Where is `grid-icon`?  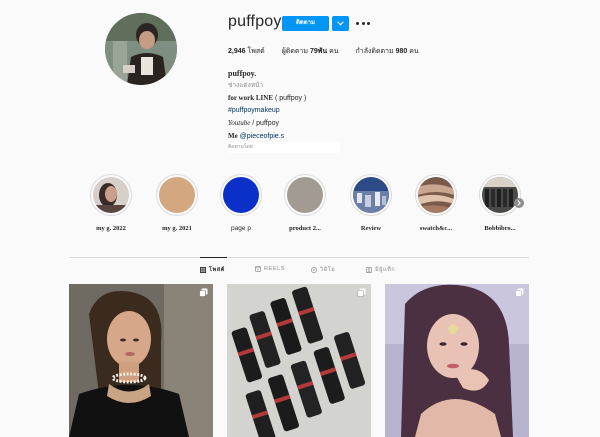
grid-icon is located at coordinates (203, 270).